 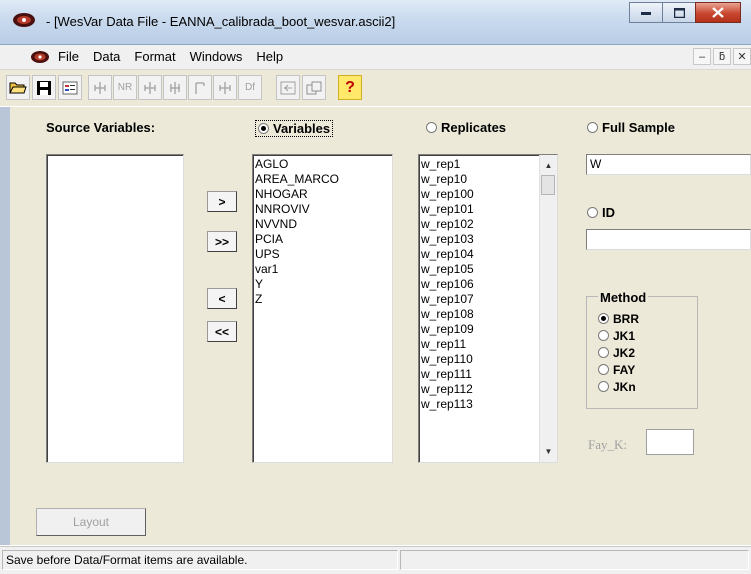 I want to click on method-jkn-radio: JKn, so click(x=617, y=387).